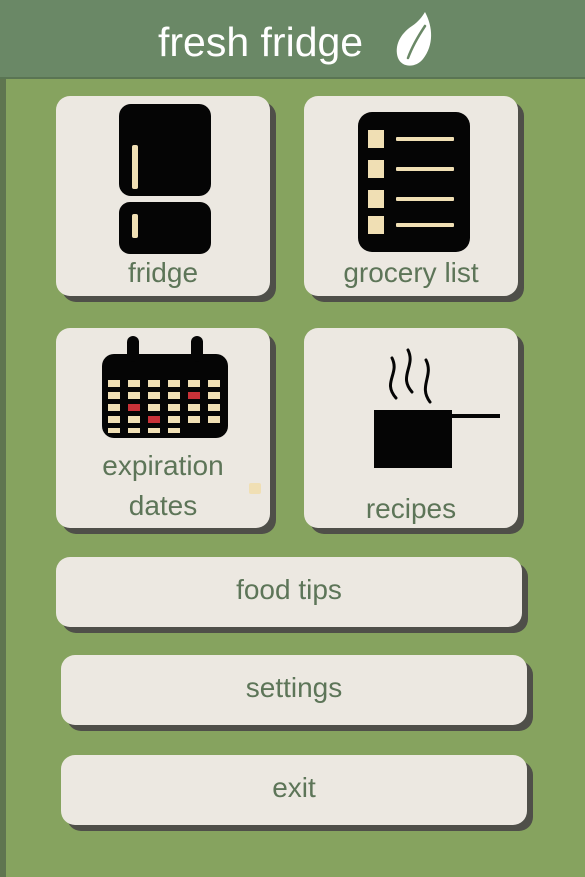 The width and height of the screenshot is (585, 877). I want to click on cooking-pot-icon, so click(437, 408).